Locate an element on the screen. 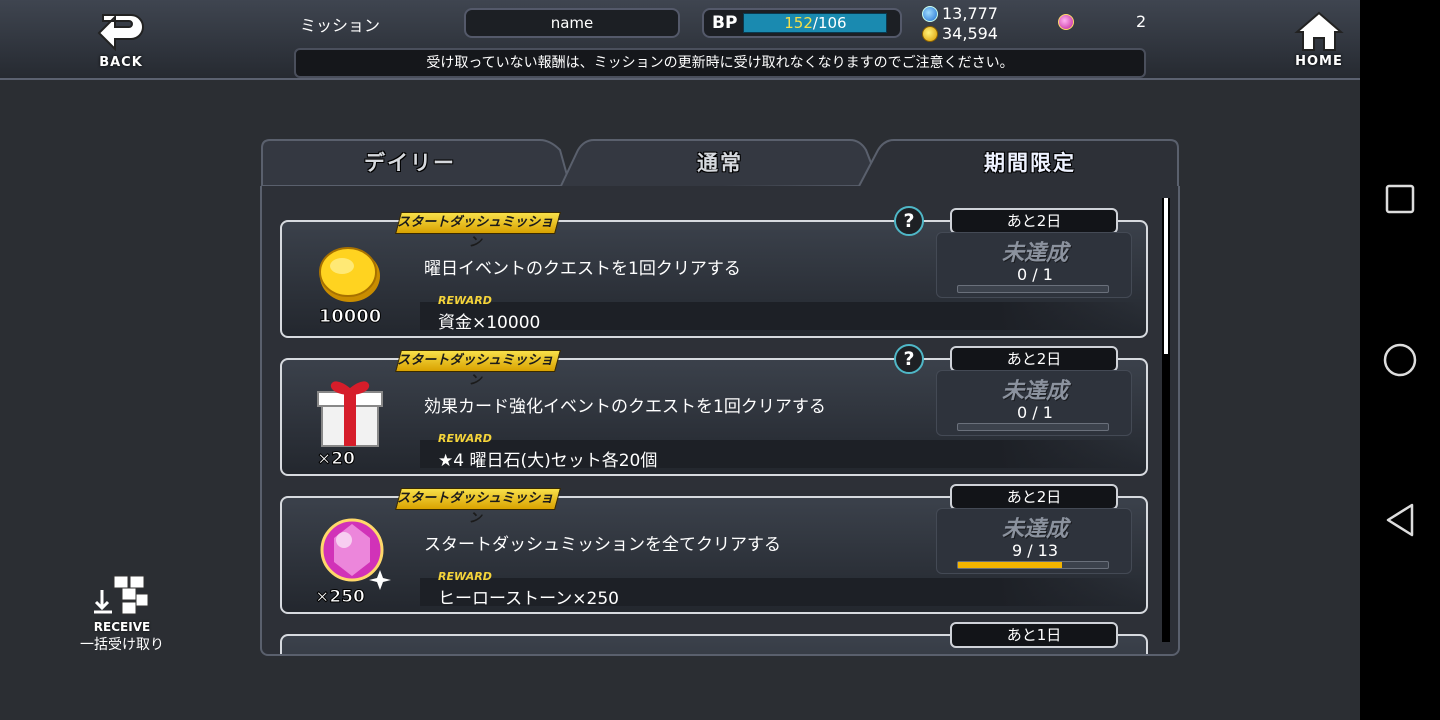 Image resolution: width=1440 pixels, height=720 pixels. receive-sub-label: 一括受け取り is located at coordinates (122, 645).